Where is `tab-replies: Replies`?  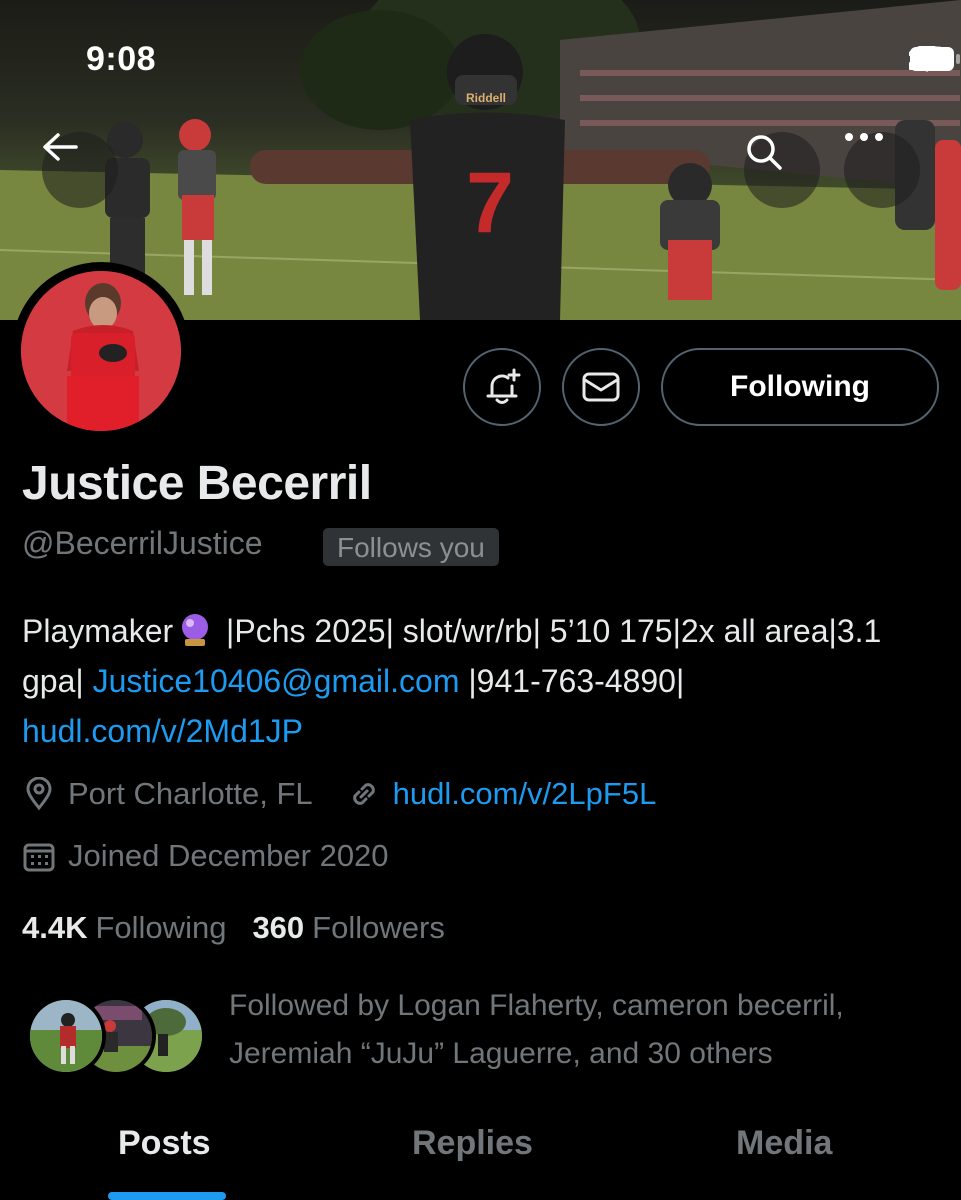
tab-replies: Replies is located at coordinates (472, 1143).